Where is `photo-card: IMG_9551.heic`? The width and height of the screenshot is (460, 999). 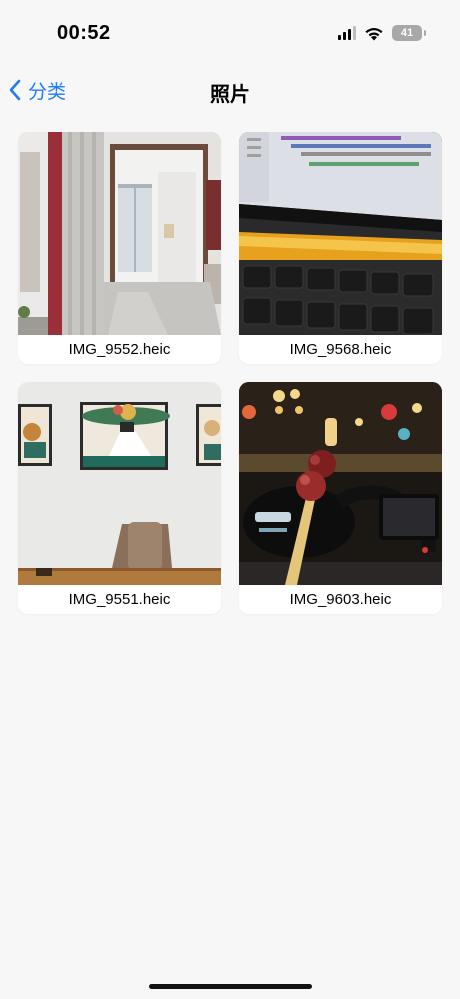 photo-card: IMG_9551.heic is located at coordinates (119, 498).